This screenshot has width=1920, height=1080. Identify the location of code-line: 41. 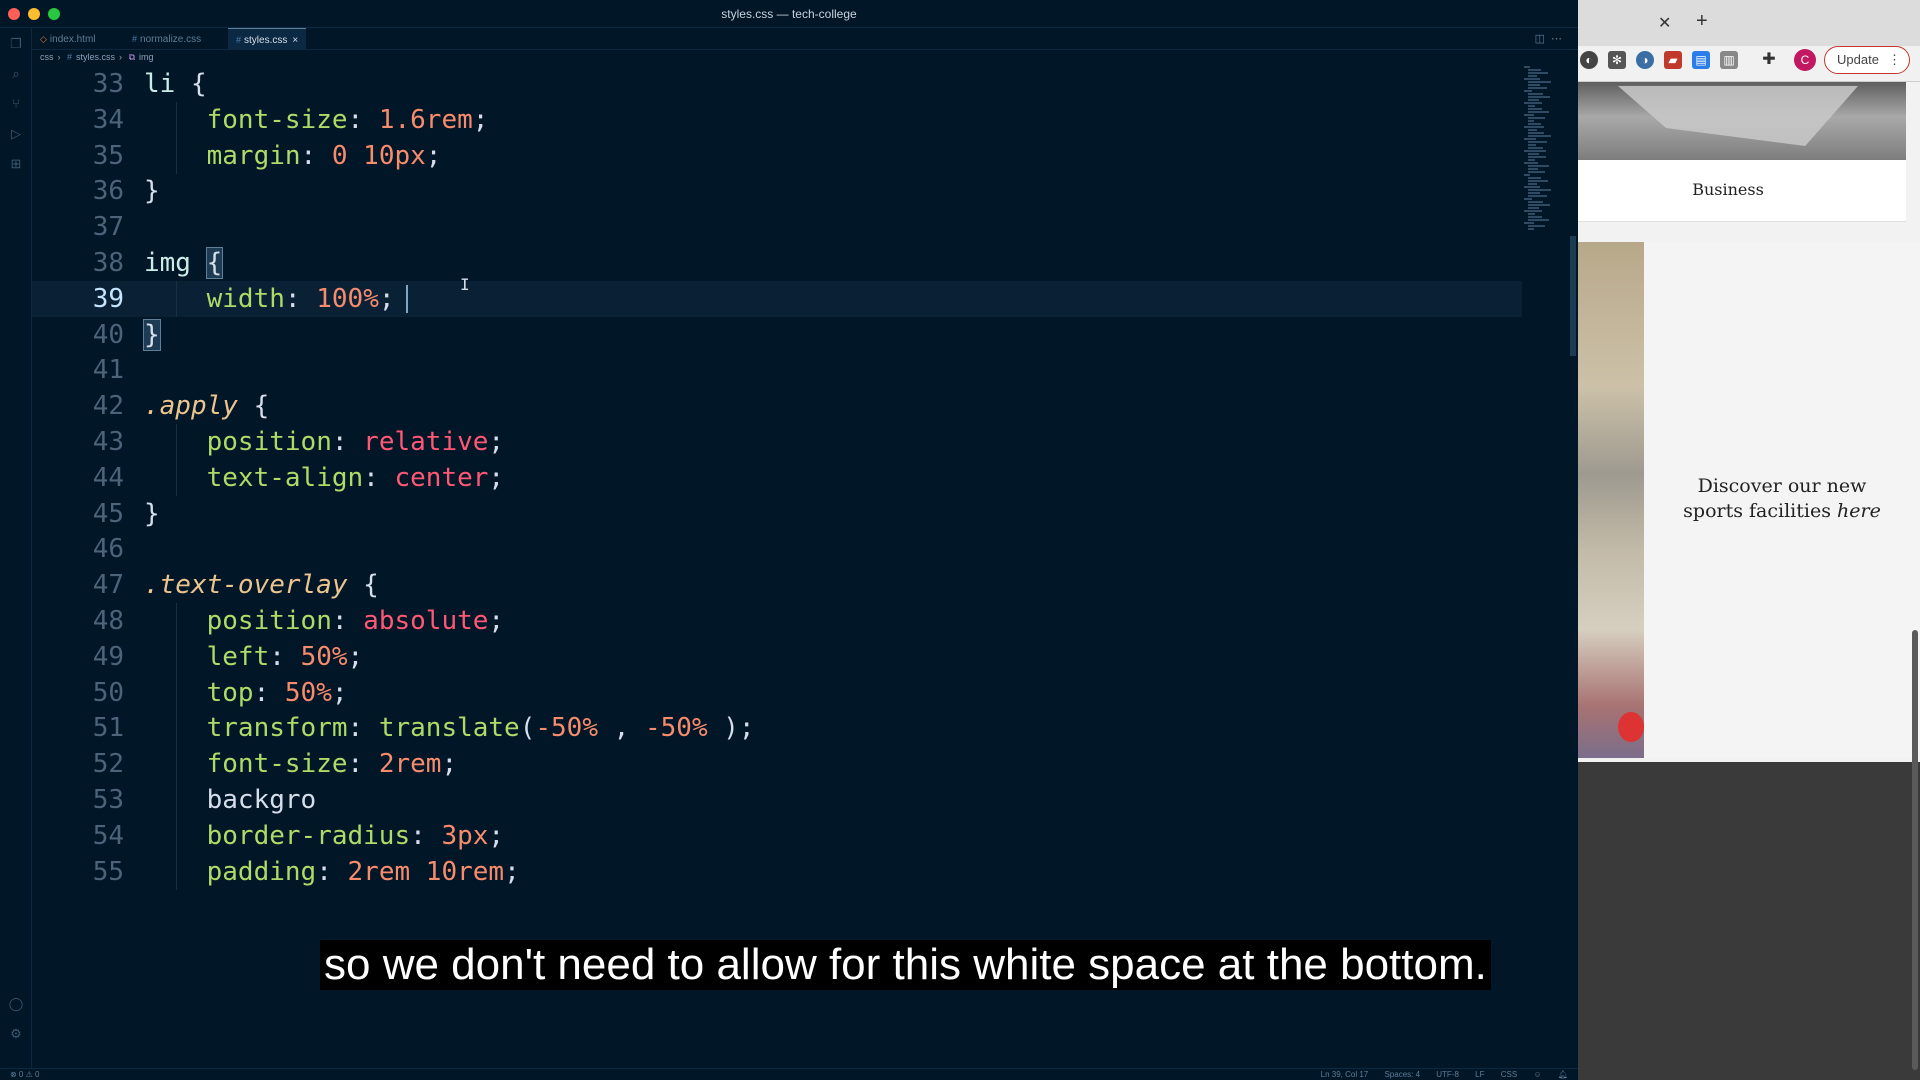
(777, 370).